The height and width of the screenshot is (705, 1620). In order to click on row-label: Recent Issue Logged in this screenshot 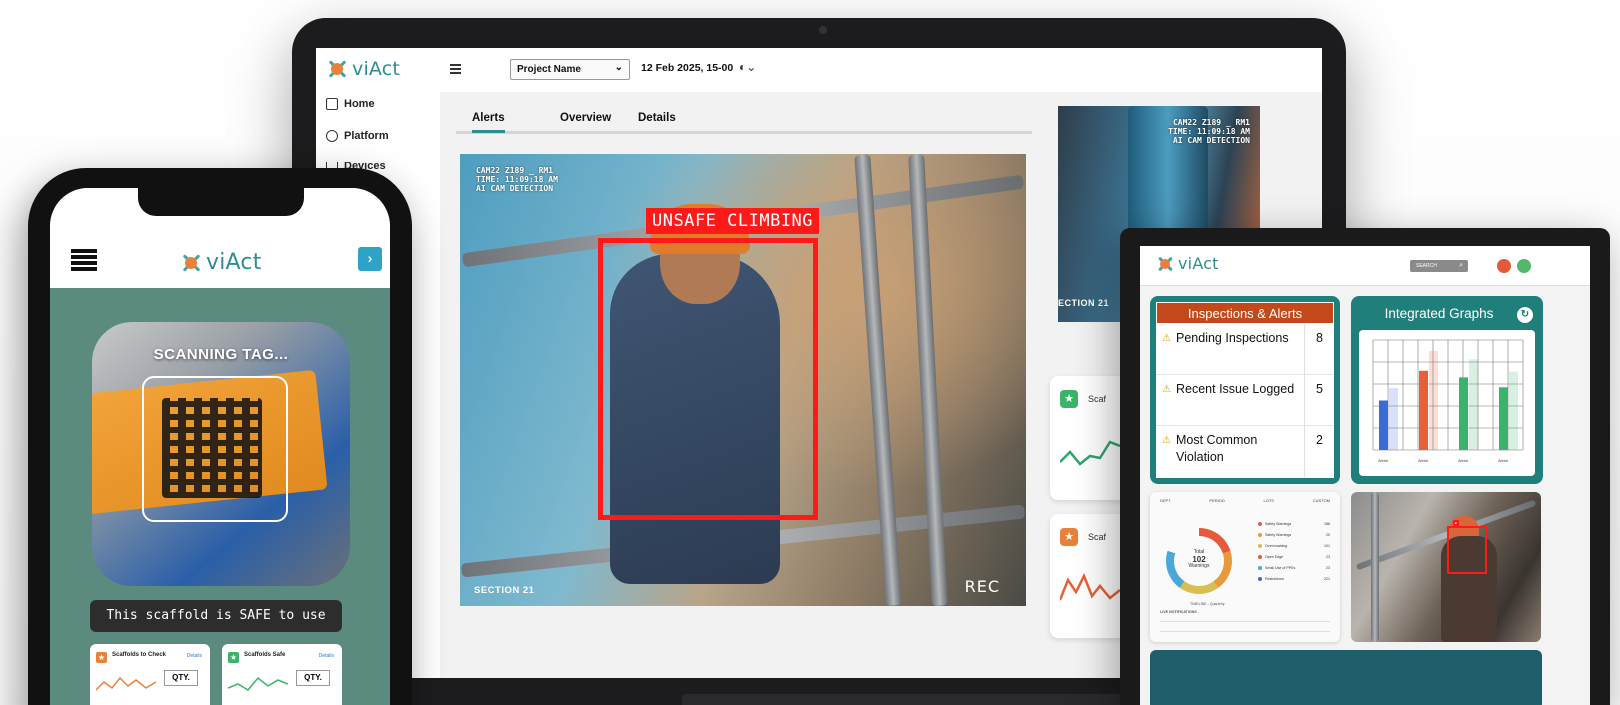, I will do `click(1235, 389)`.